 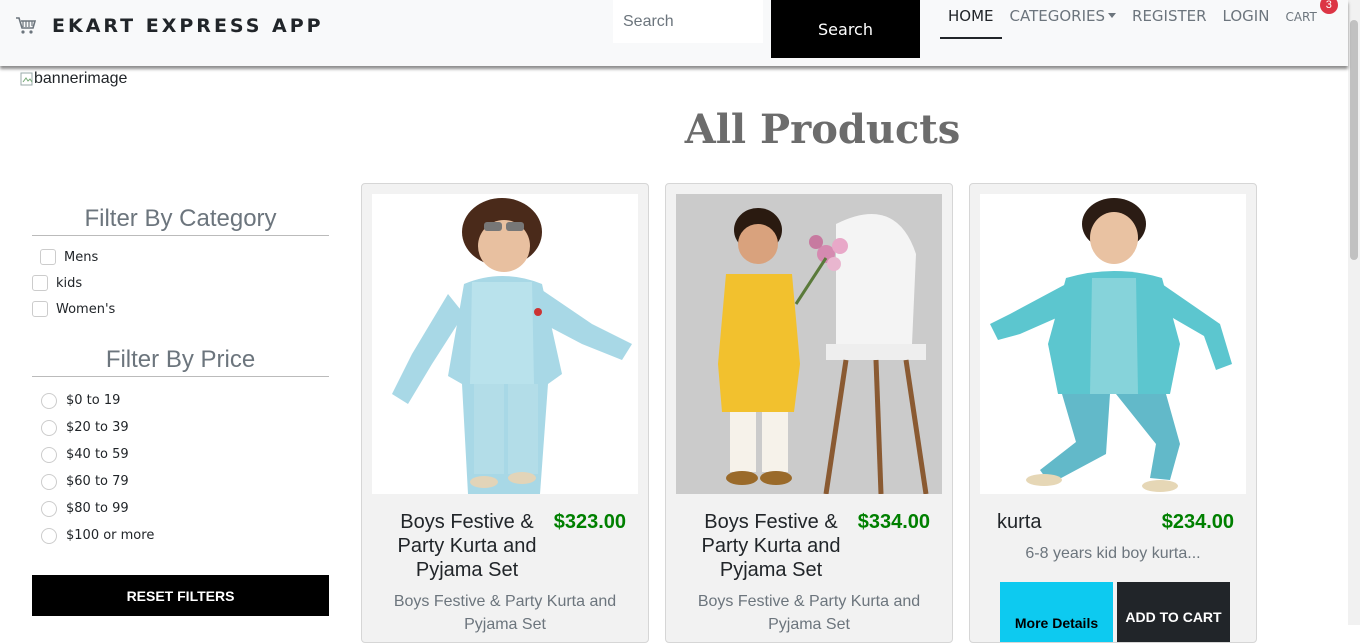 What do you see at coordinates (1057, 16) in the screenshot?
I see `nav-categories-label: CATEGORIES` at bounding box center [1057, 16].